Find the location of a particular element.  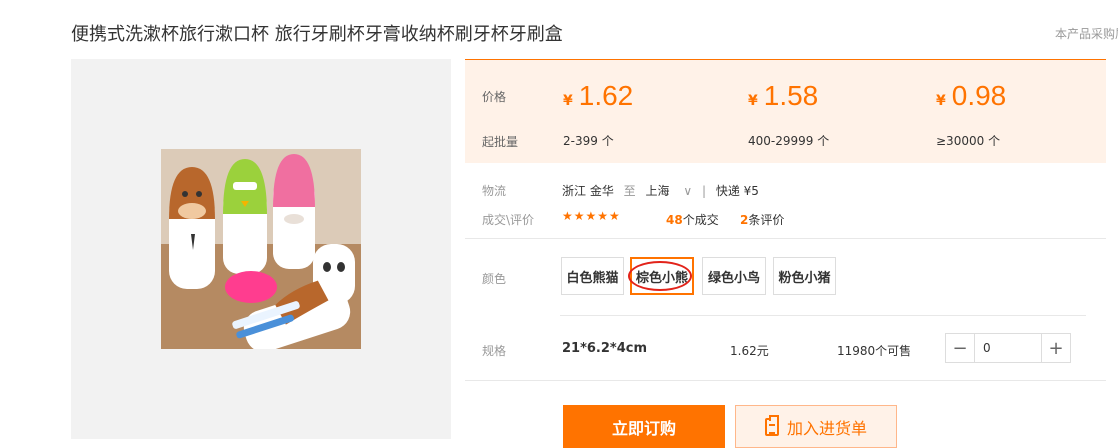

reviews-count: 2条评价 is located at coordinates (762, 219).